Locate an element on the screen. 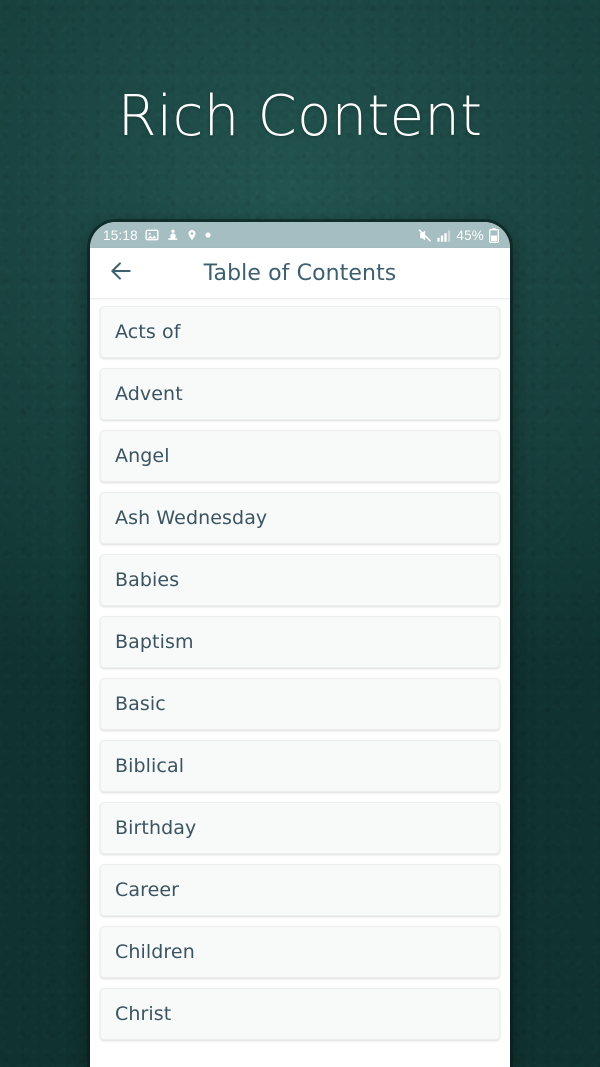 The height and width of the screenshot is (1067, 600). list-item-label: Baptism is located at coordinates (154, 642).